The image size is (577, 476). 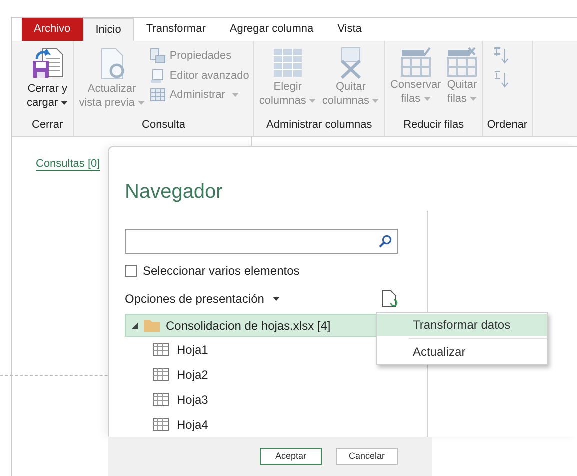 I want to click on group-label: Consulta, so click(x=163, y=125).